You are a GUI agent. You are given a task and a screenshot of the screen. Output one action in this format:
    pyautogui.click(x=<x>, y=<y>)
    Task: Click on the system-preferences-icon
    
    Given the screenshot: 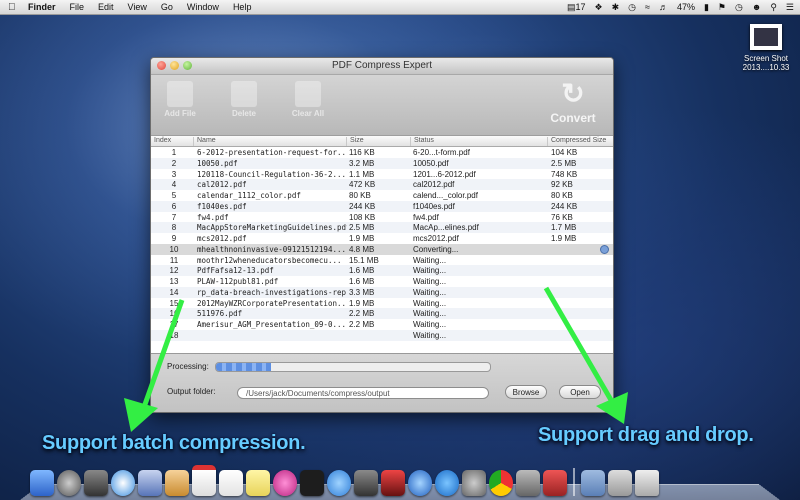 What is the action you would take?
    pyautogui.click(x=474, y=483)
    